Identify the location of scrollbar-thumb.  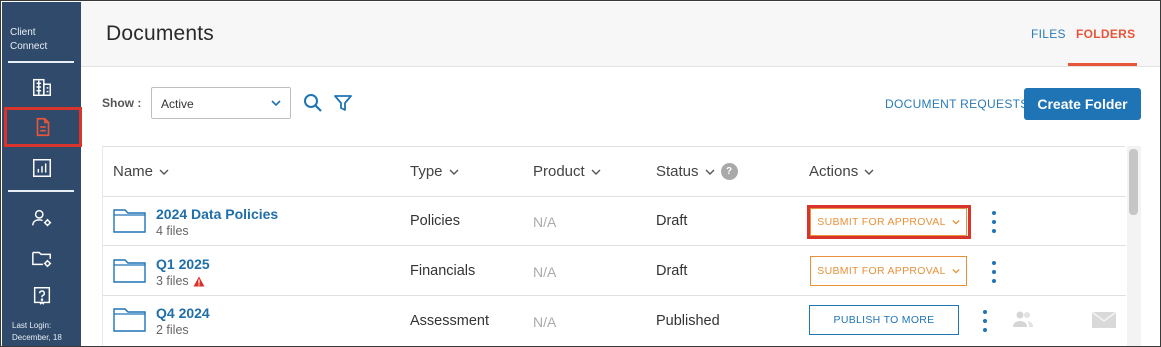
(1133, 182).